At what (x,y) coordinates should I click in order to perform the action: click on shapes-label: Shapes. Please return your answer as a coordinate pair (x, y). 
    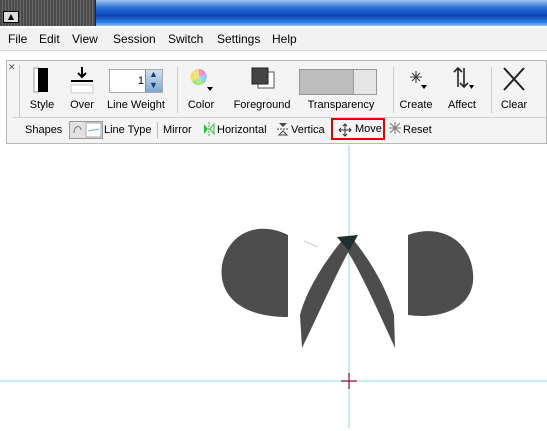
    Looking at the image, I should click on (44, 130).